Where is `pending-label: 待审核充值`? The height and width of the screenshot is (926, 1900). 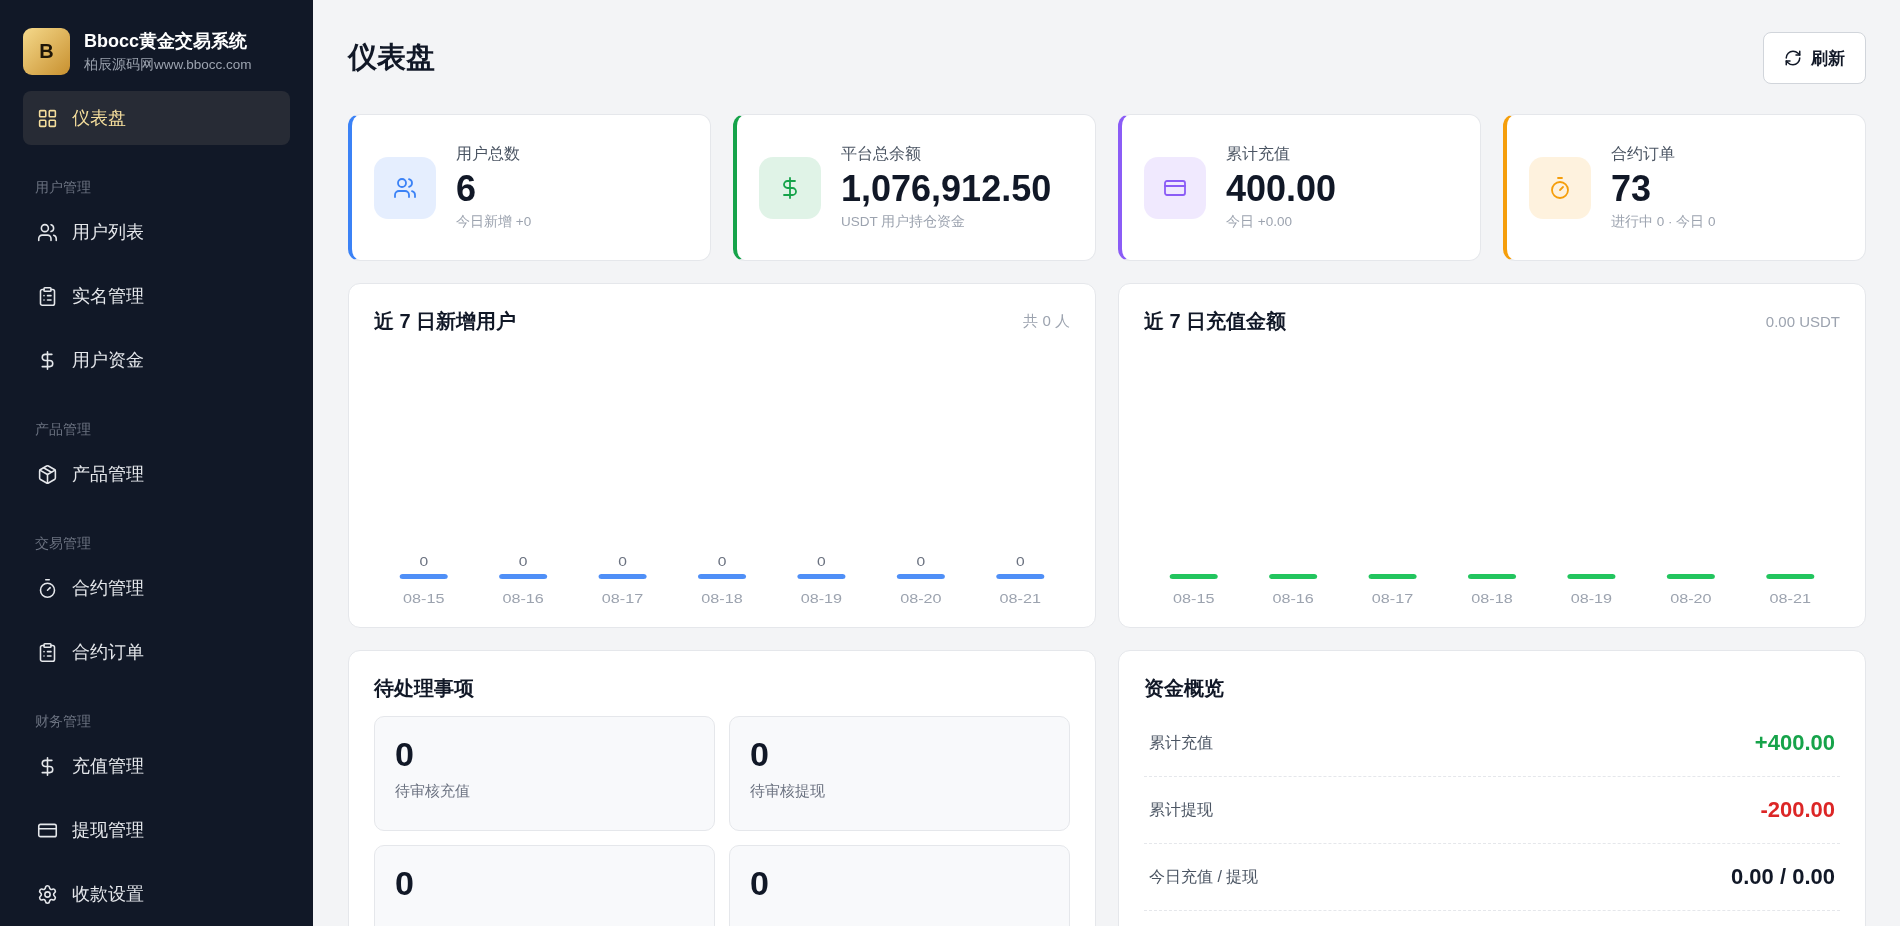 pending-label: 待审核充值 is located at coordinates (433, 791).